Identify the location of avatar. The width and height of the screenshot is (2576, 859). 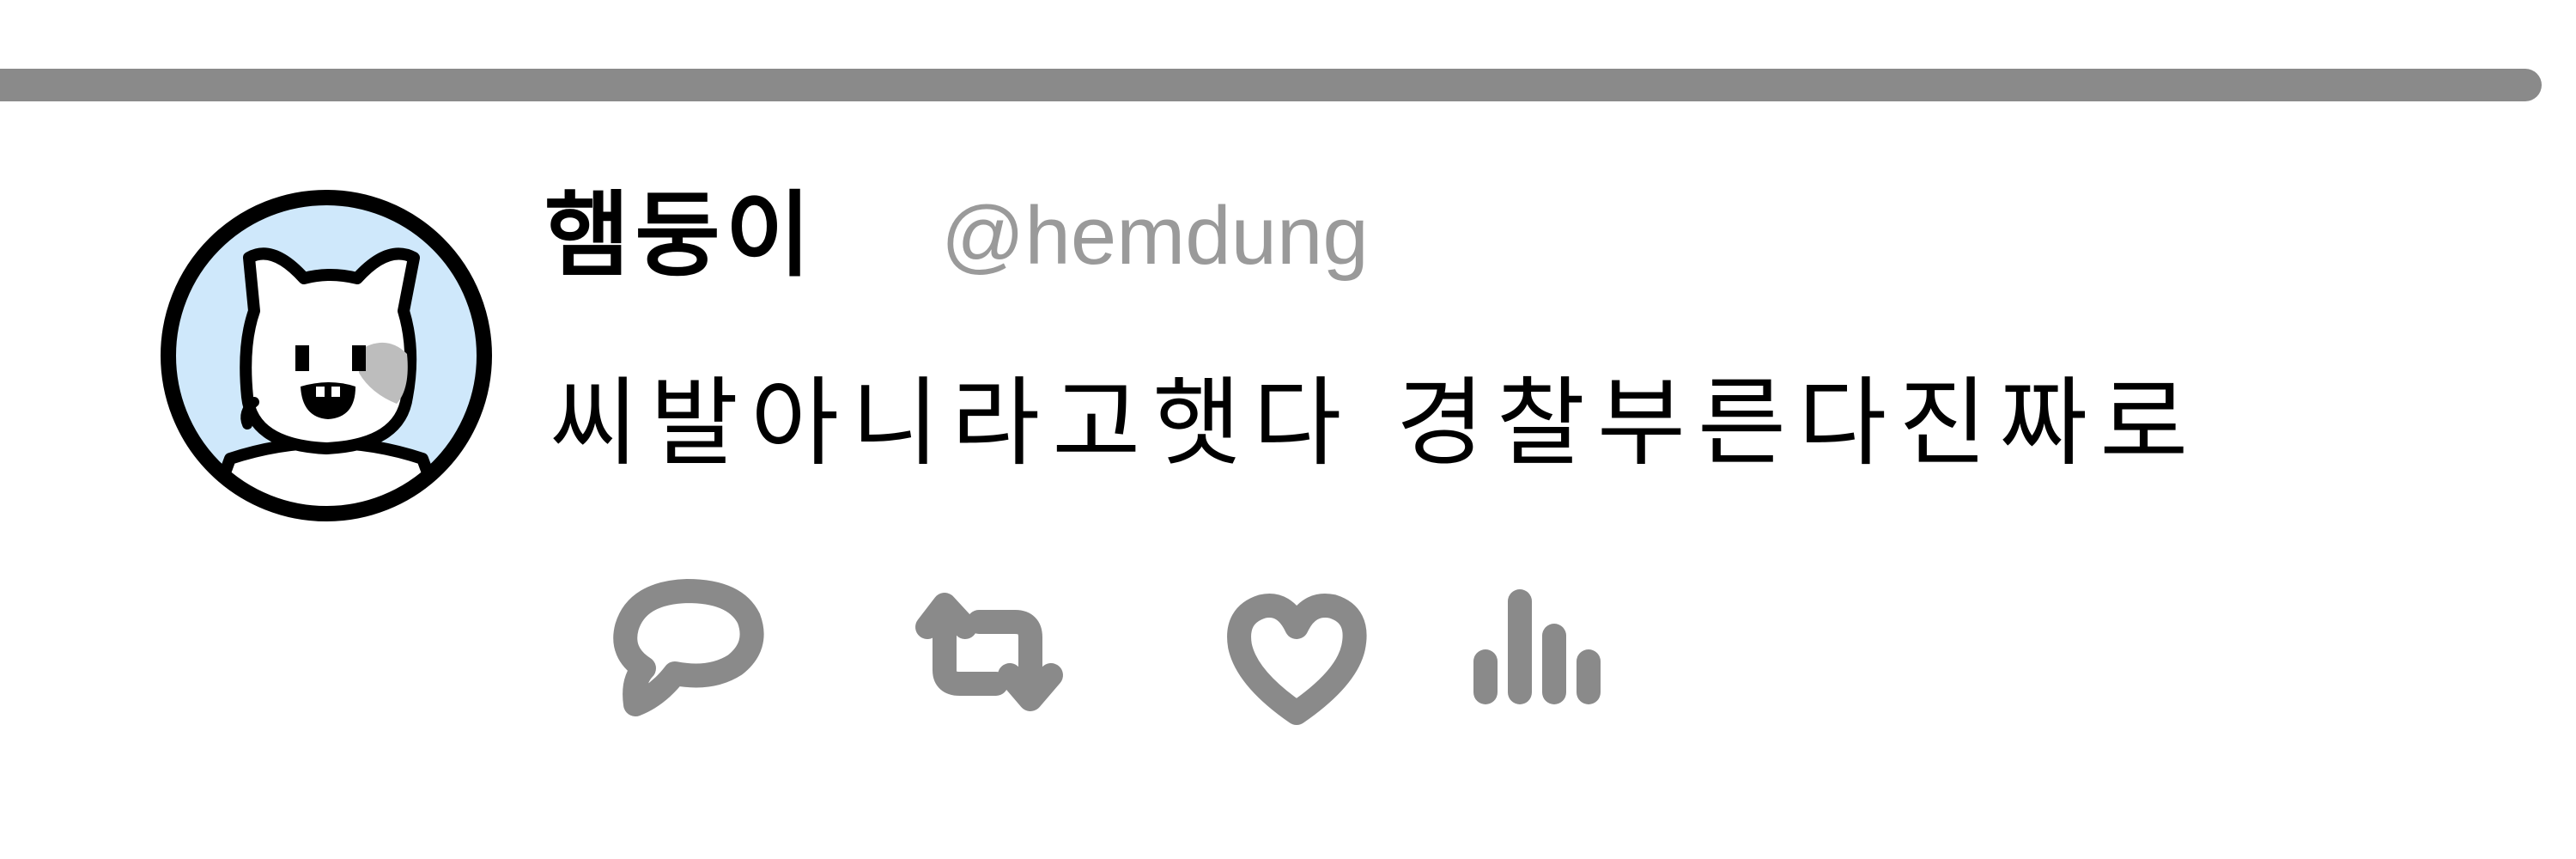
(326, 356).